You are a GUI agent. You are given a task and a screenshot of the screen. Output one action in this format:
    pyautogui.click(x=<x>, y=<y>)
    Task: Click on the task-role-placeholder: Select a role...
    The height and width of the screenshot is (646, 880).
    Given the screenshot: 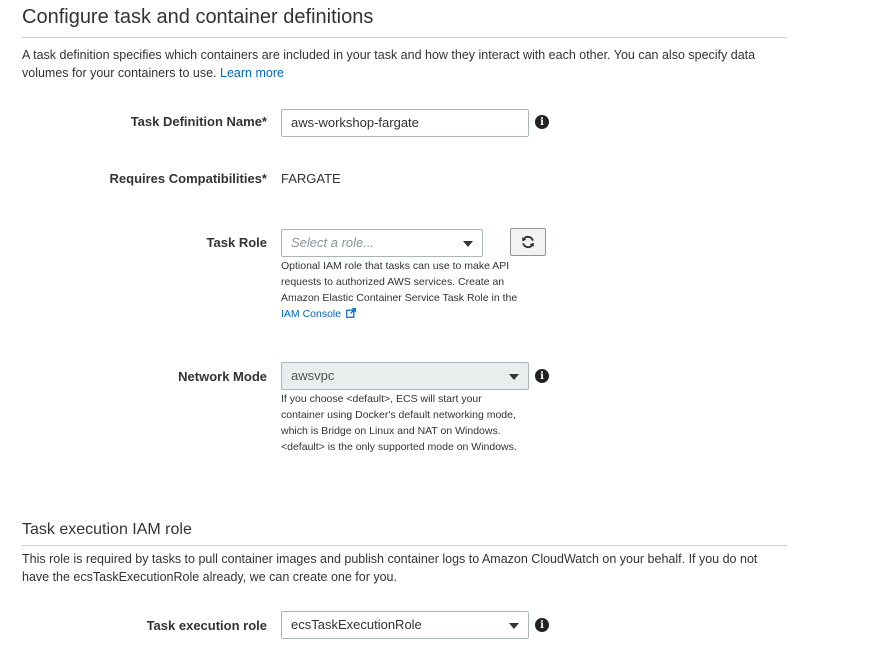 What is the action you would take?
    pyautogui.click(x=333, y=242)
    